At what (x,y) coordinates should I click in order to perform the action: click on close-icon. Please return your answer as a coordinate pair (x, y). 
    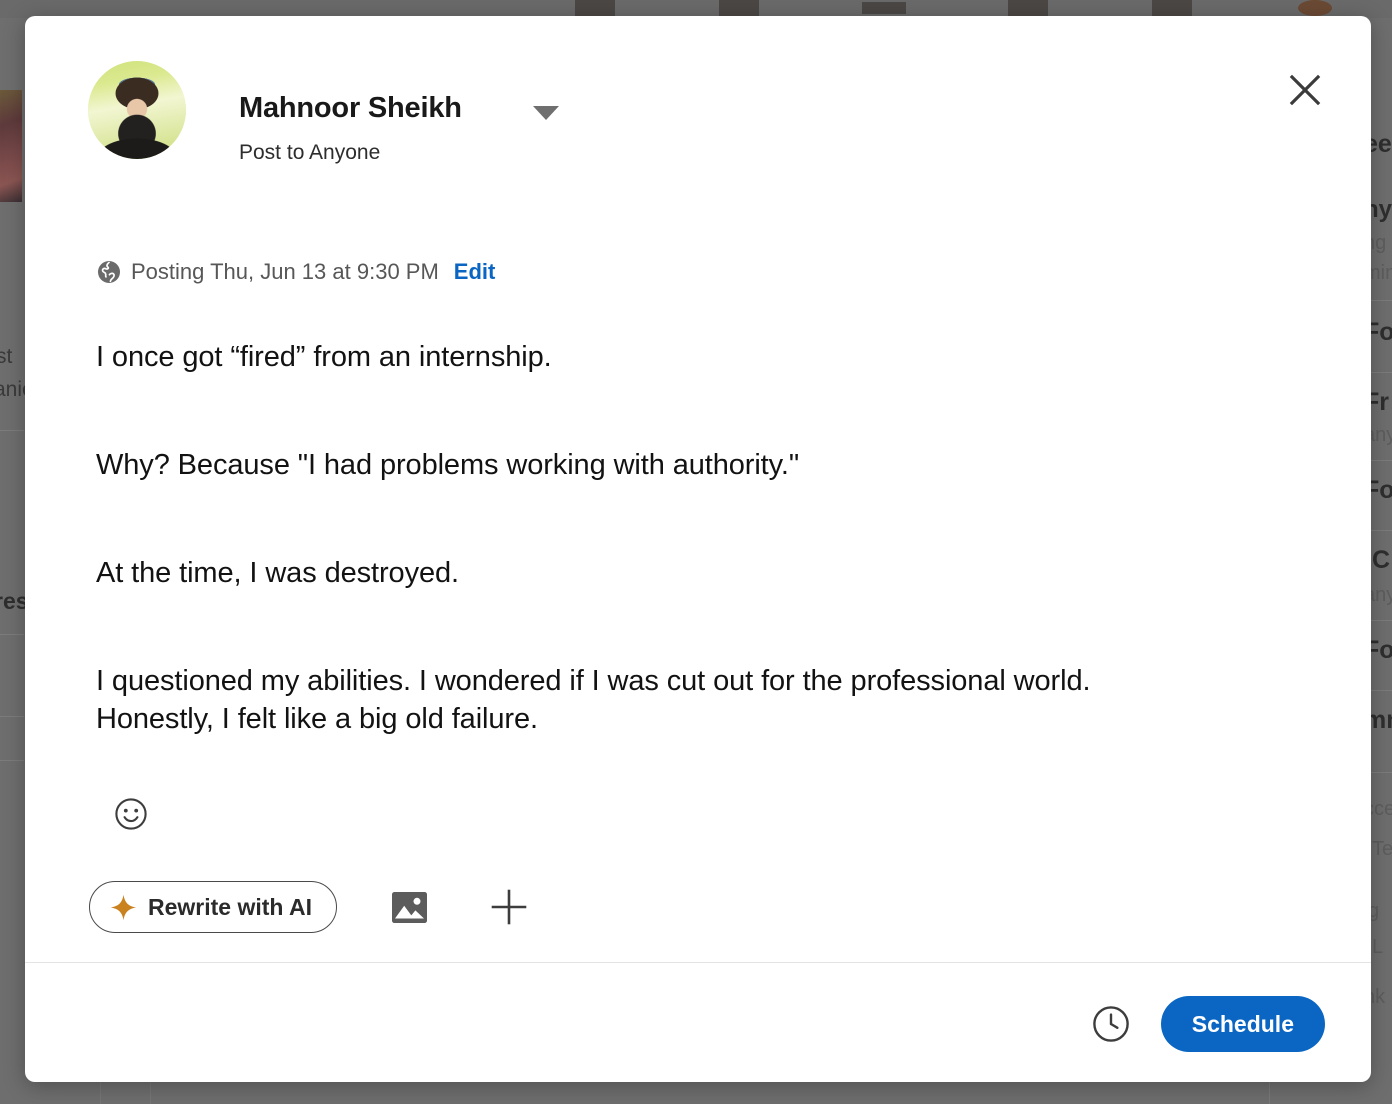
    Looking at the image, I should click on (1305, 90).